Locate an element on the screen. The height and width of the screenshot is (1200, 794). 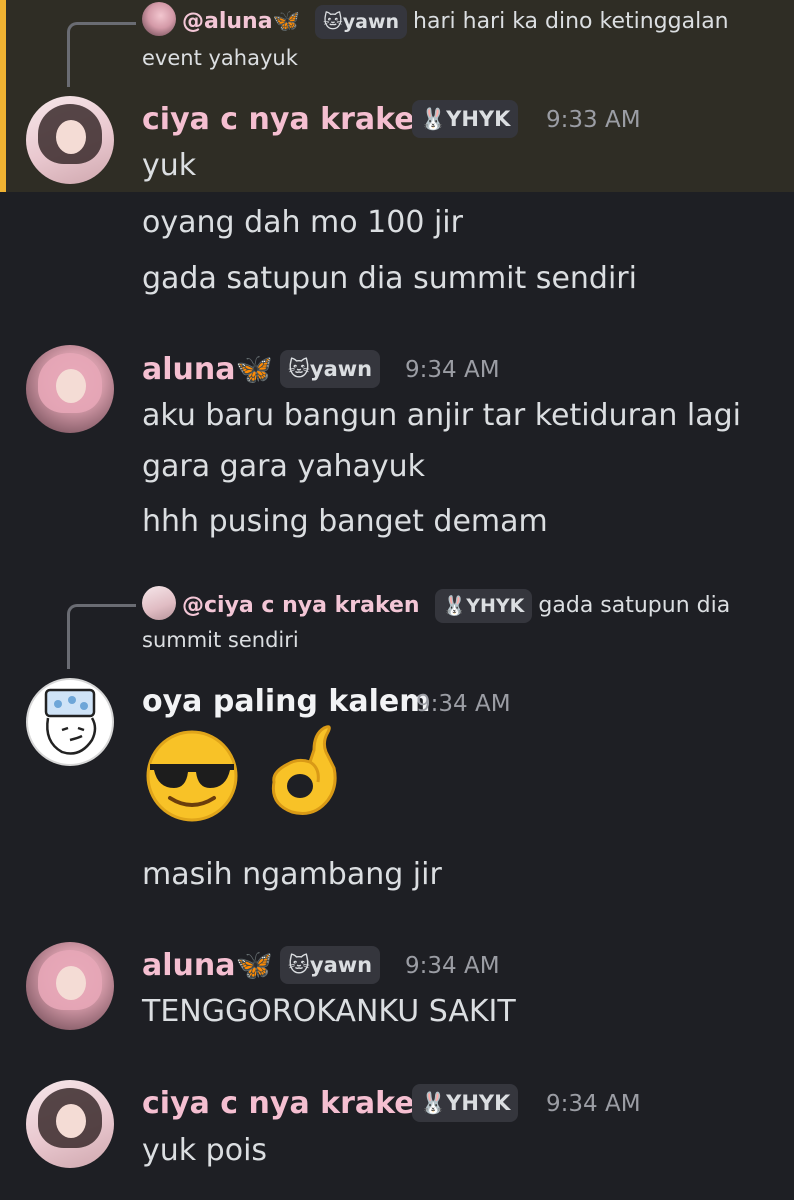
reply-mention: @ciya c nya kraken is located at coordinates (301, 605).